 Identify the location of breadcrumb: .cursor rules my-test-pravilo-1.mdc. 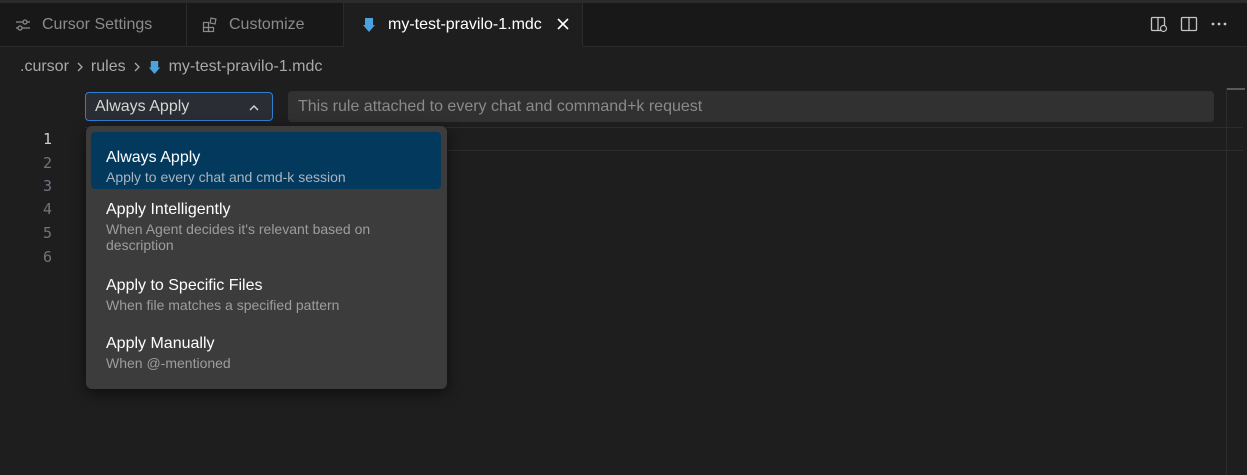
(171, 67).